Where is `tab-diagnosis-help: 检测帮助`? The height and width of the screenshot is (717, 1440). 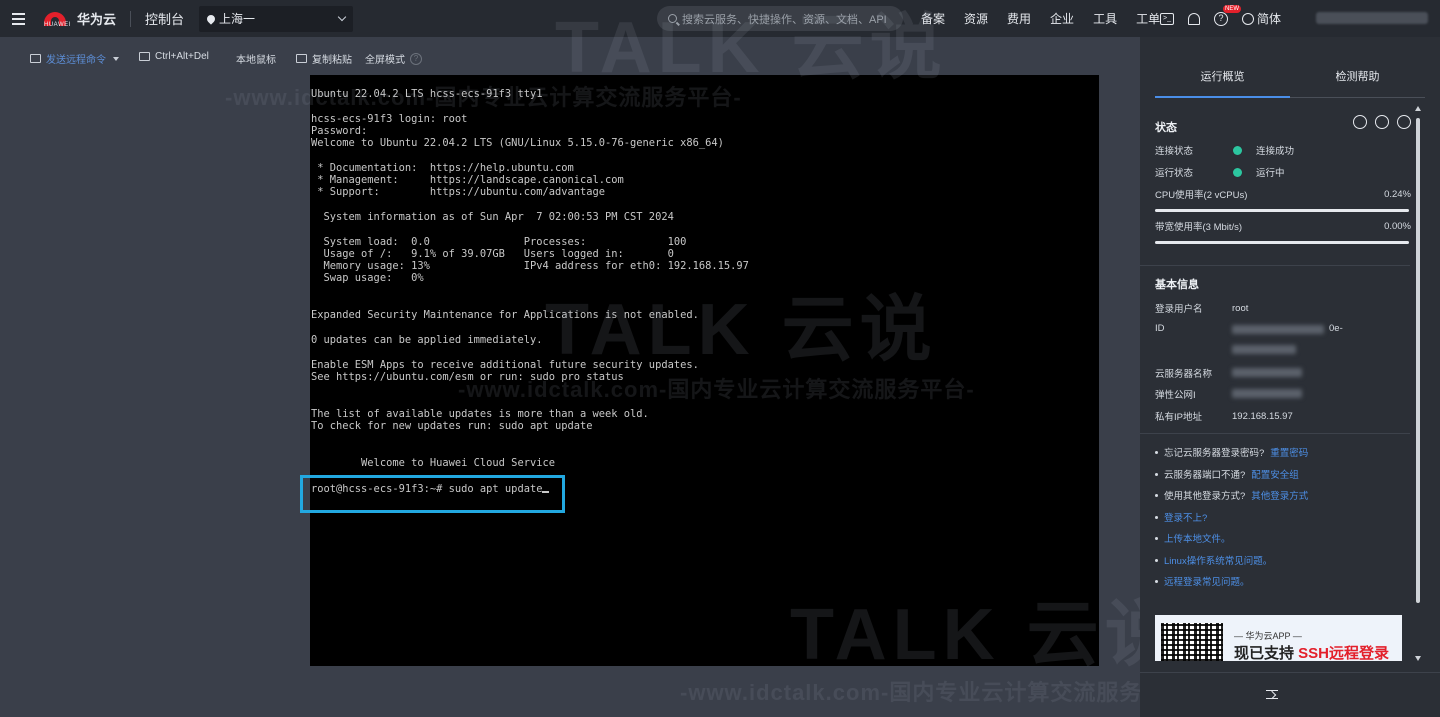
tab-diagnosis-help: 检测帮助 is located at coordinates (1357, 79).